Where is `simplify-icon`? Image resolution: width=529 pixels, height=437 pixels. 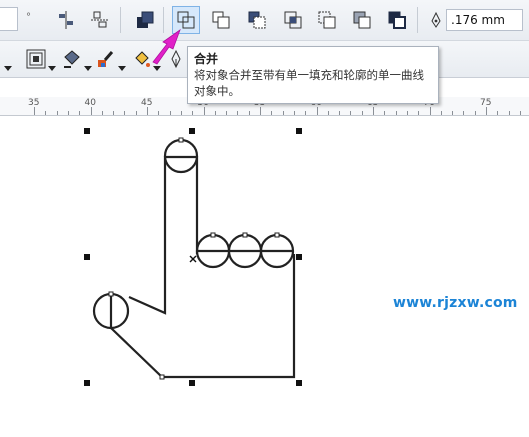
simplify-icon is located at coordinates (327, 20).